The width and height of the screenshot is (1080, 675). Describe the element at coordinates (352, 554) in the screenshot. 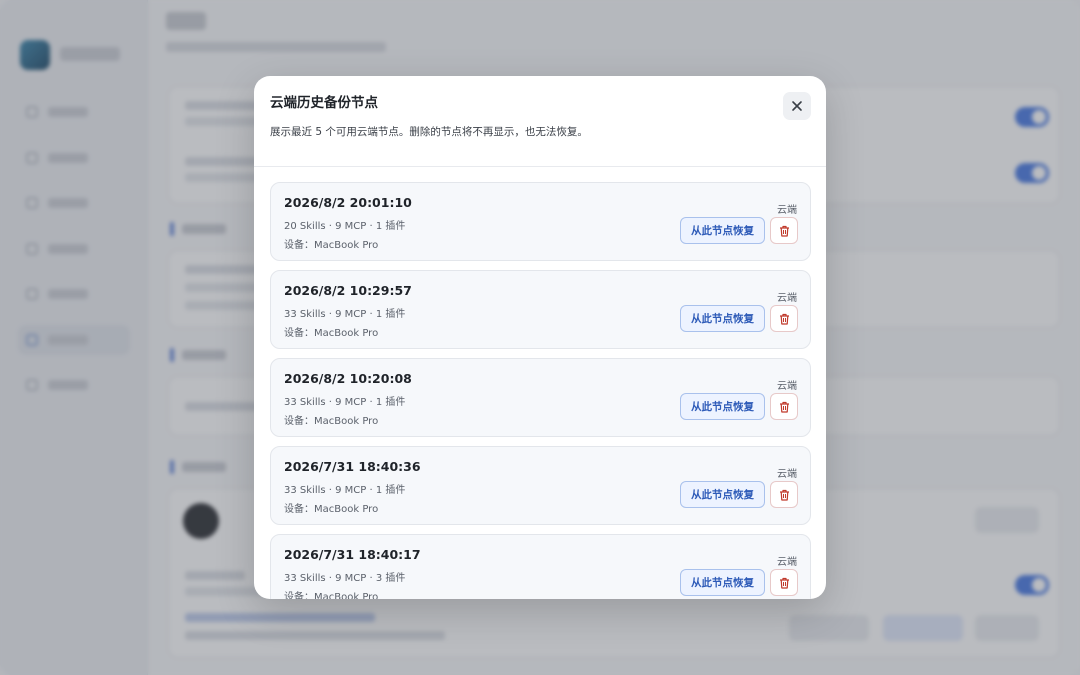

I see `node-datetime: 2026/7/31 18:40:17` at that location.